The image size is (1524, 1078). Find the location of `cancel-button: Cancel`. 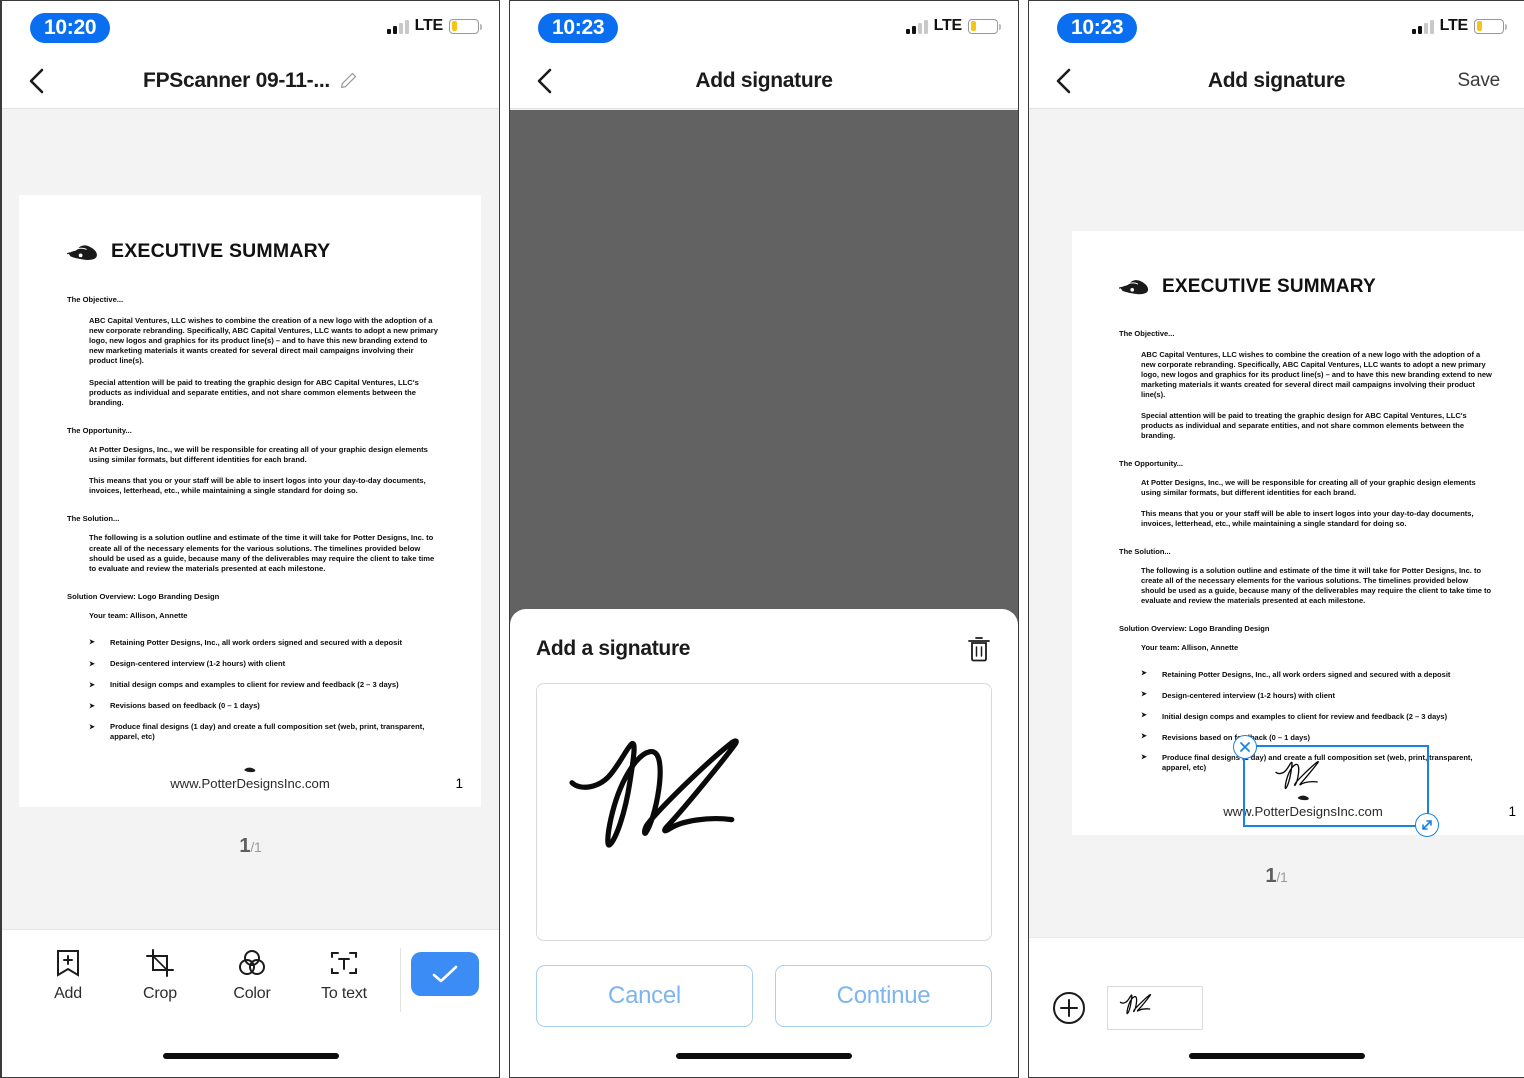

cancel-button: Cancel is located at coordinates (644, 996).